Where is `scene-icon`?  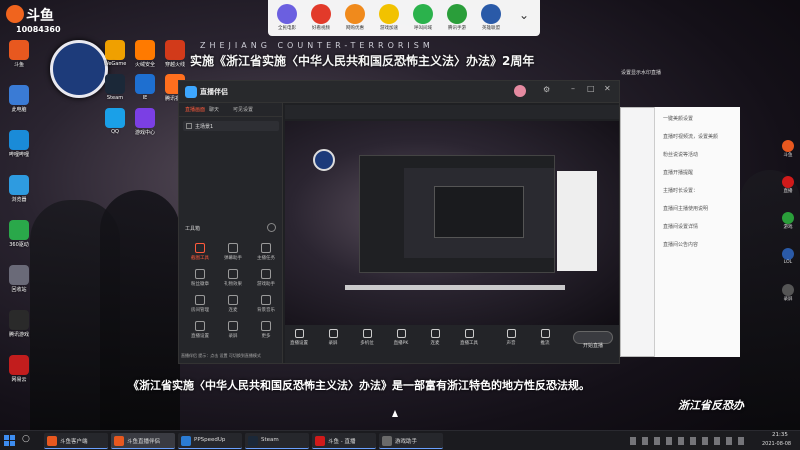 scene-icon is located at coordinates (189, 126).